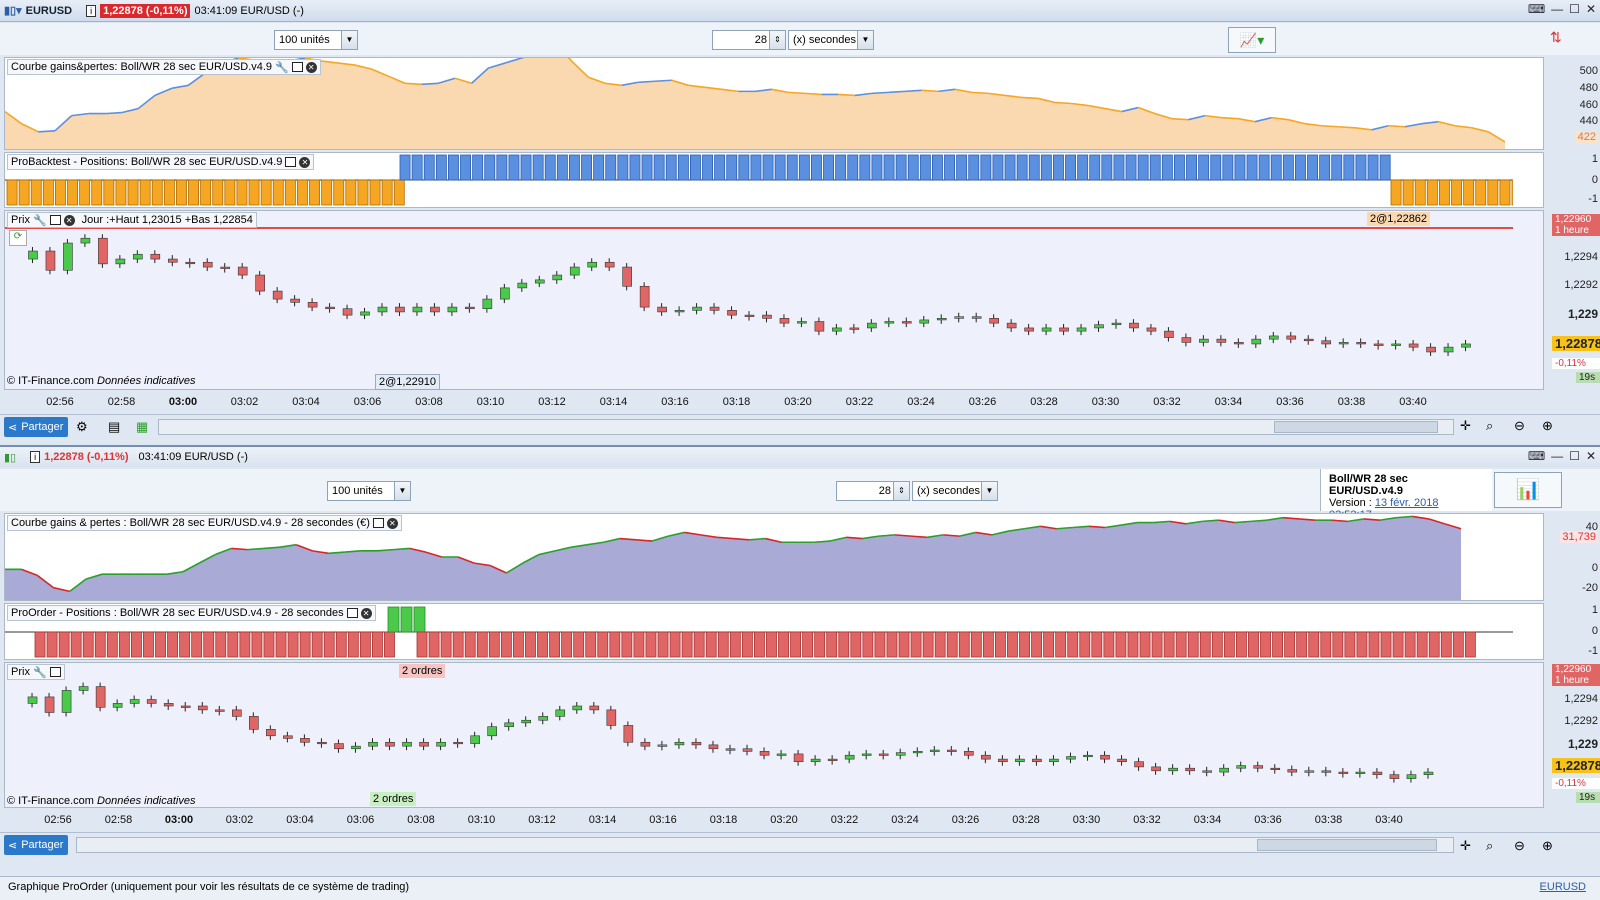  What do you see at coordinates (831, 40) in the screenshot?
I see `top-seconds-unit-select: (x) secondes ▼` at bounding box center [831, 40].